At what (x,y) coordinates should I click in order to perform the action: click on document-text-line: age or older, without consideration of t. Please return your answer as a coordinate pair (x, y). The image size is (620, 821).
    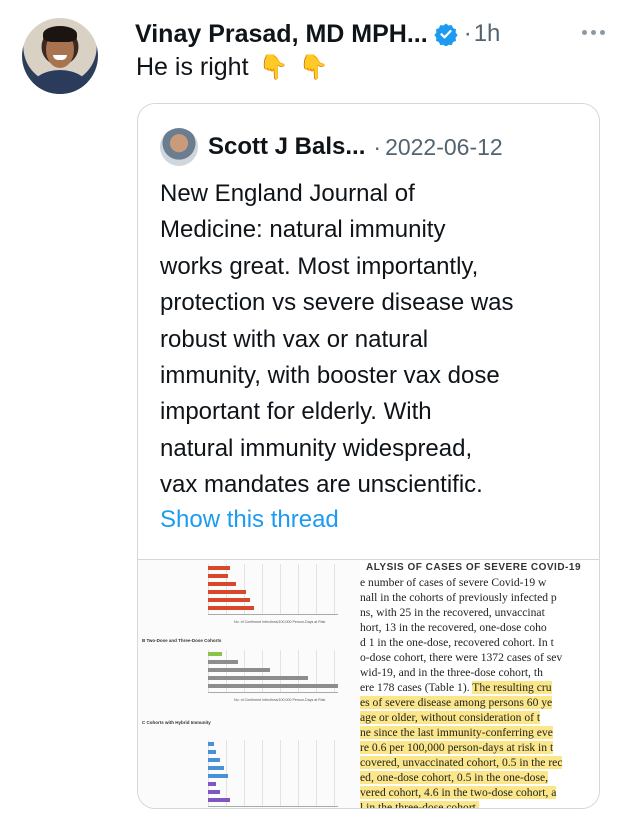
    Looking at the image, I should click on (450, 717).